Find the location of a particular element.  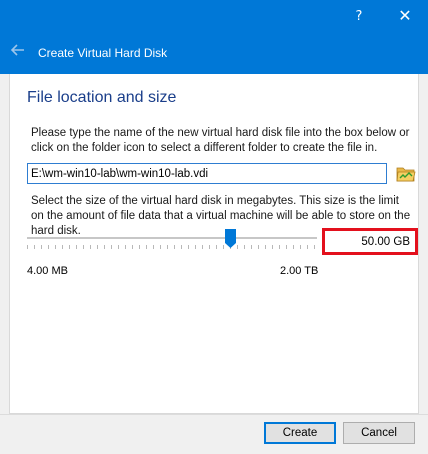

title-bar: ? ✕ is located at coordinates (214, 16).